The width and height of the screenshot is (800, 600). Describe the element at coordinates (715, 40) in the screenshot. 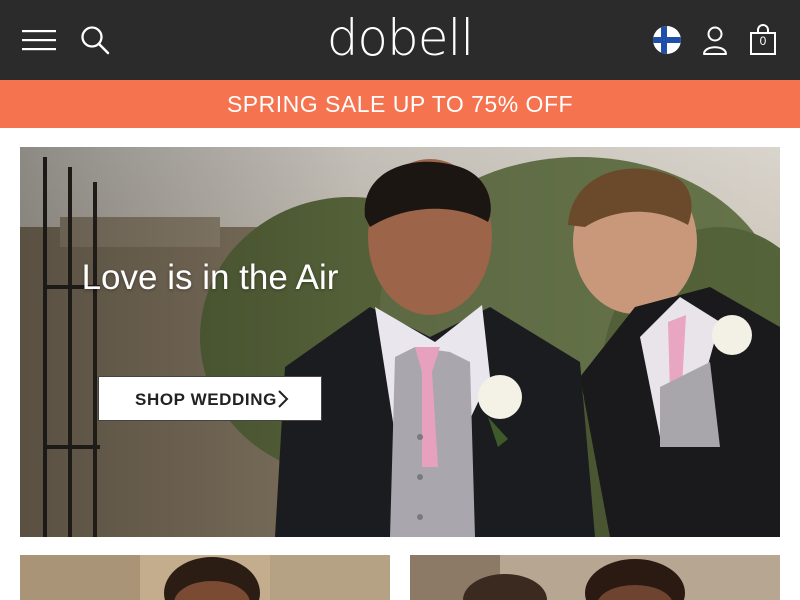

I see `user-account-icon` at that location.